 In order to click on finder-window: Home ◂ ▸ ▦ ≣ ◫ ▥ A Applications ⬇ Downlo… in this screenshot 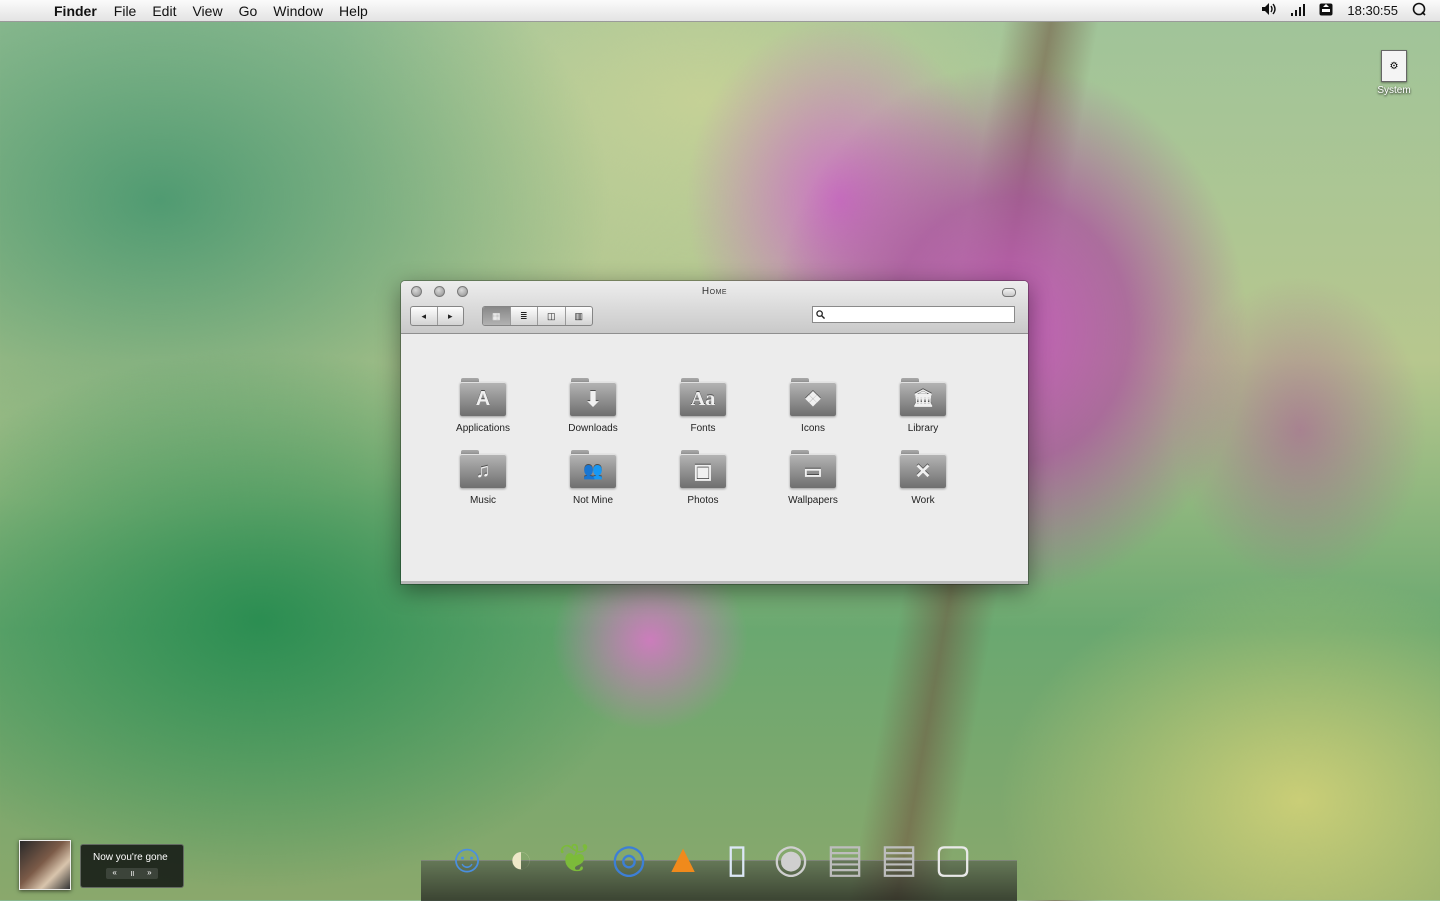, I will do `click(714, 432)`.